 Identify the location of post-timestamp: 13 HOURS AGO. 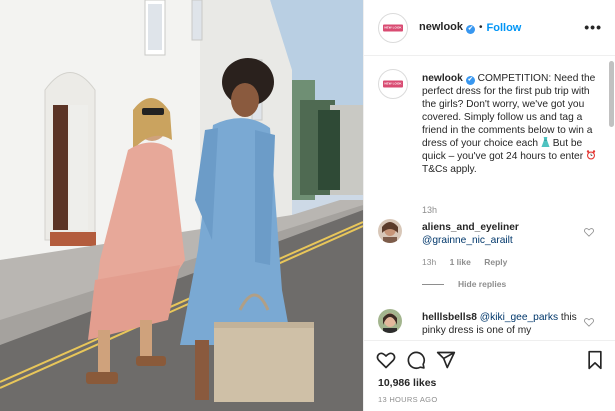
(407, 399).